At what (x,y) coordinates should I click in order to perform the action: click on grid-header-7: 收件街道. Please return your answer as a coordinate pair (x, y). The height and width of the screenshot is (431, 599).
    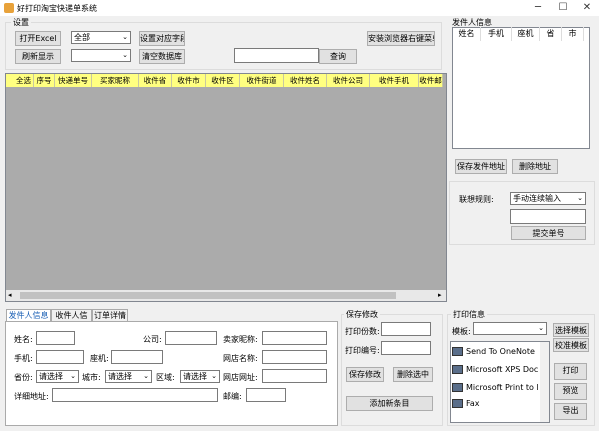
    Looking at the image, I should click on (262, 80).